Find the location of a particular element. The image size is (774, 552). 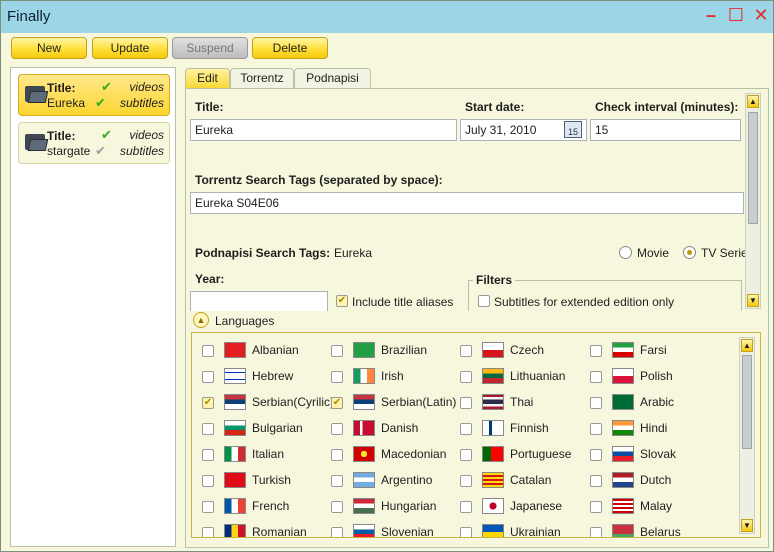

language-item-turkish: Turkish is located at coordinates (267, 480).